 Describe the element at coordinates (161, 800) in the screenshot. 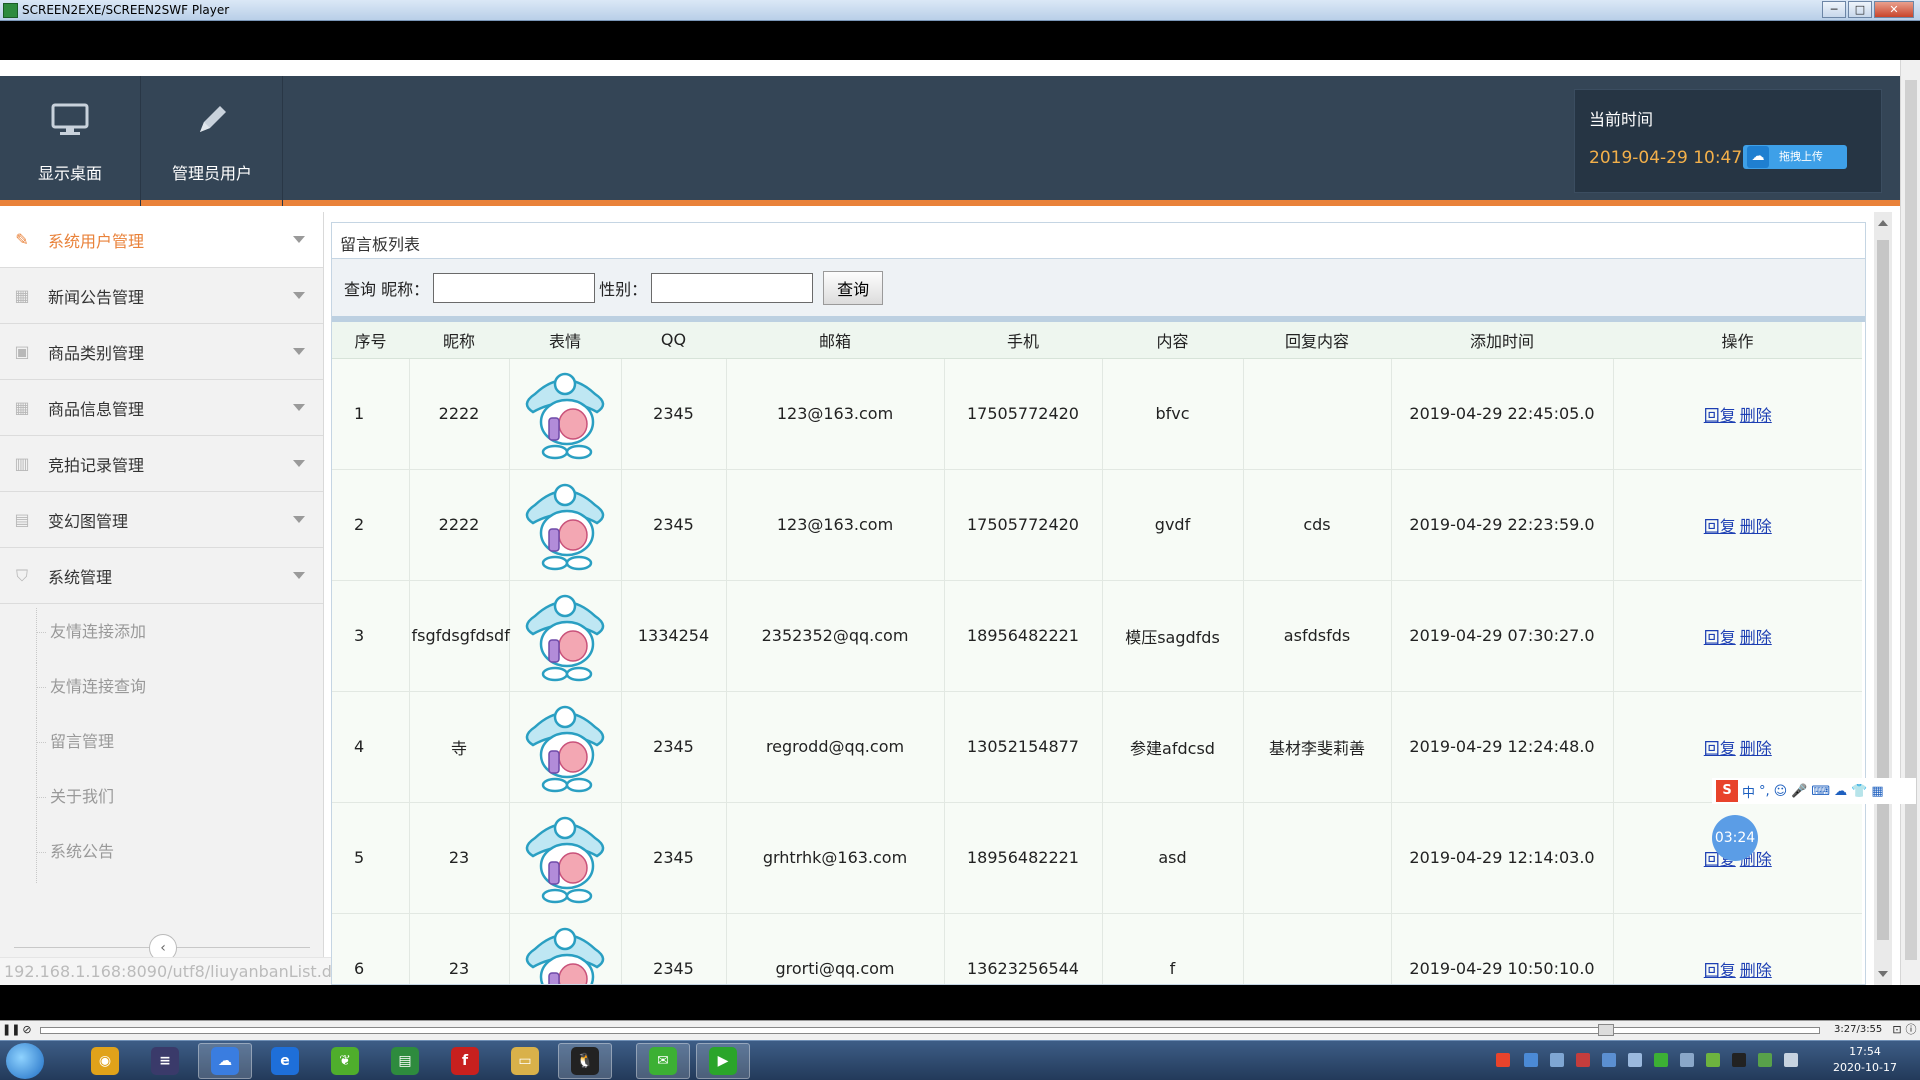

I see `sub-about-us: 关于我们` at that location.